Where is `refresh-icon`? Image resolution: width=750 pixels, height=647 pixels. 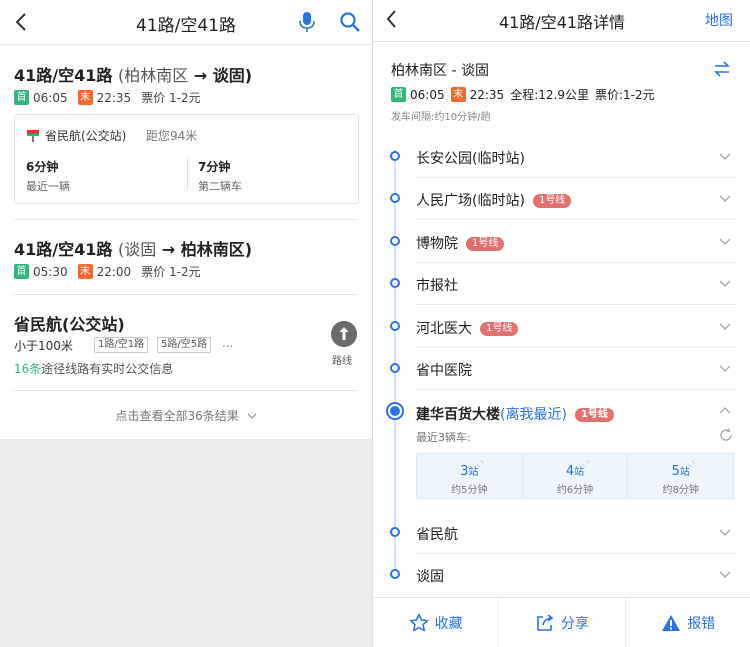 refresh-icon is located at coordinates (726, 435).